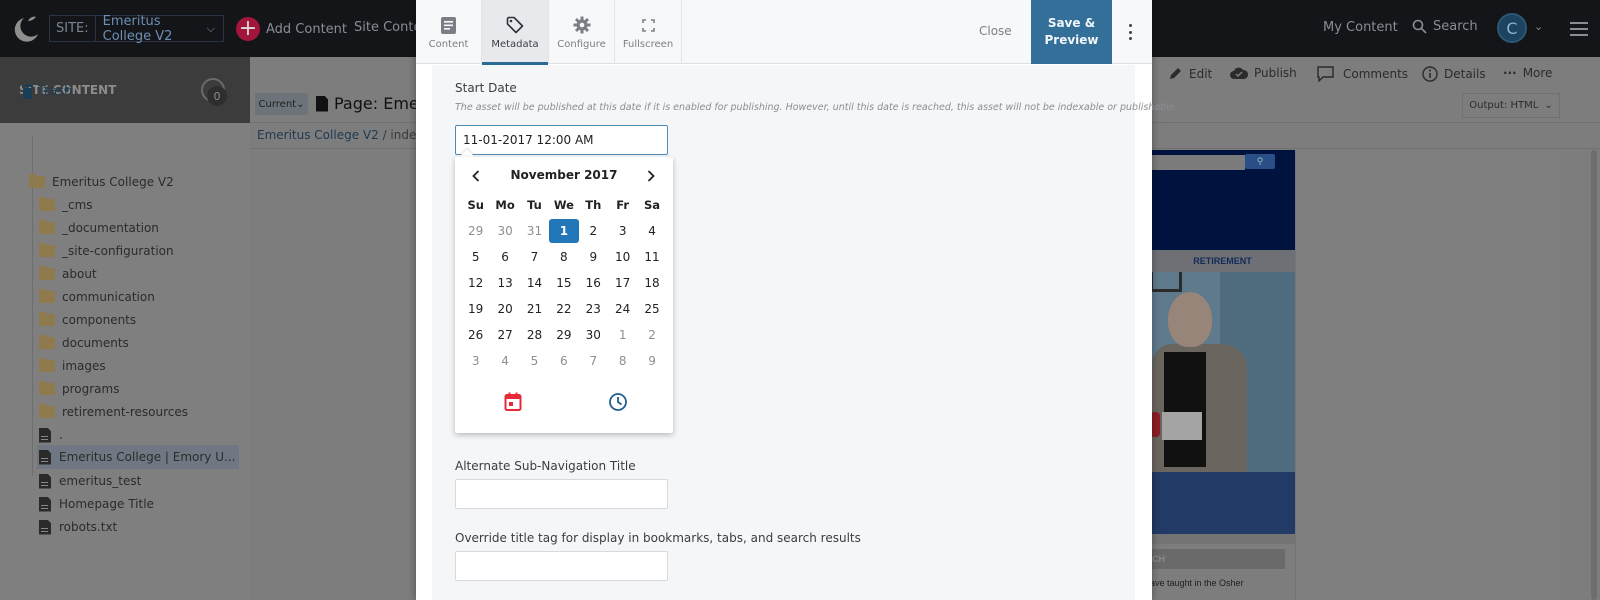 This screenshot has width=1600, height=600. What do you see at coordinates (475, 283) in the screenshot?
I see `day-cell: 12` at bounding box center [475, 283].